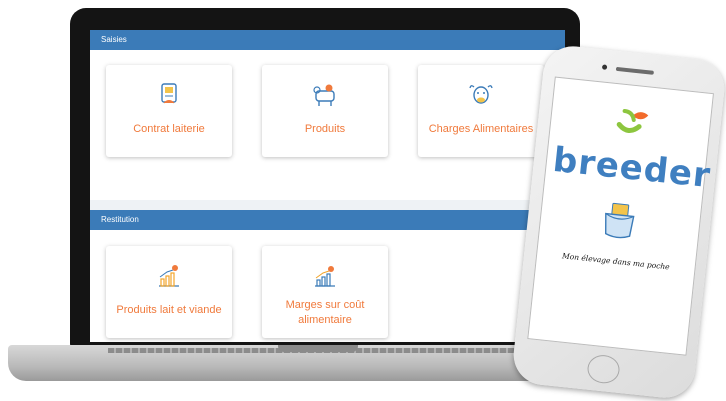 Image resolution: width=726 pixels, height=401 pixels. Describe the element at coordinates (481, 94) in the screenshot. I see `cow-feed-icon` at that location.